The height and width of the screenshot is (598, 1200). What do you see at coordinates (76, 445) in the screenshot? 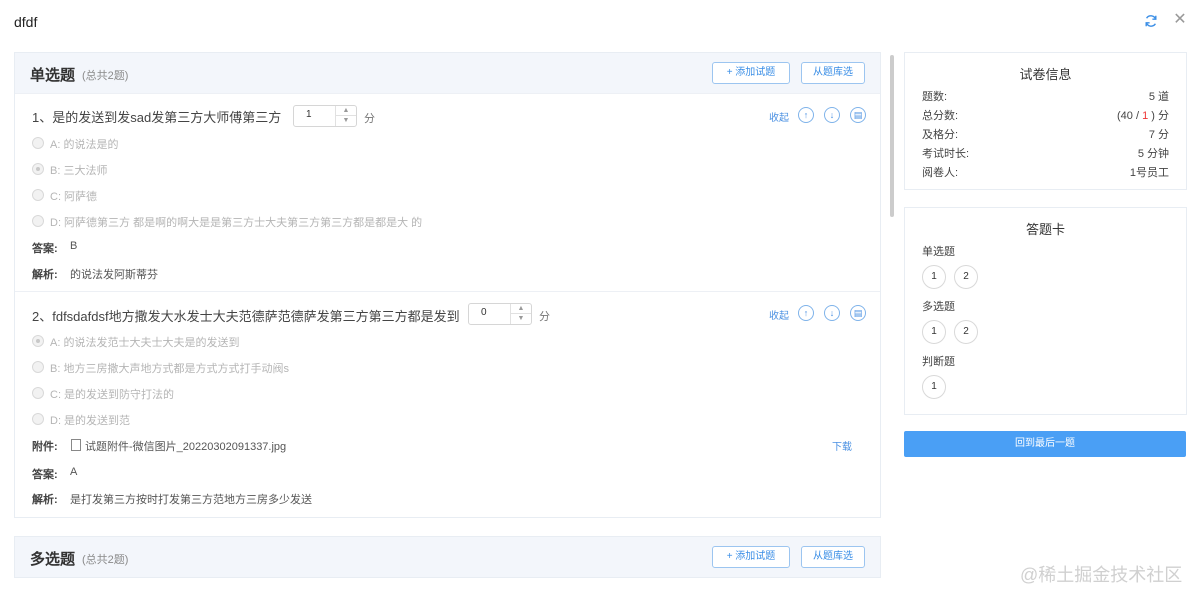
I see `file-icon` at bounding box center [76, 445].